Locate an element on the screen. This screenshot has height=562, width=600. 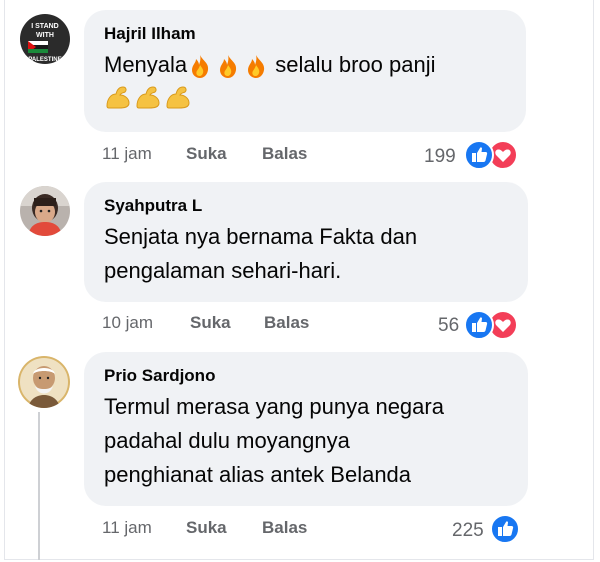
reaction-count: 199 is located at coordinates (440, 157).